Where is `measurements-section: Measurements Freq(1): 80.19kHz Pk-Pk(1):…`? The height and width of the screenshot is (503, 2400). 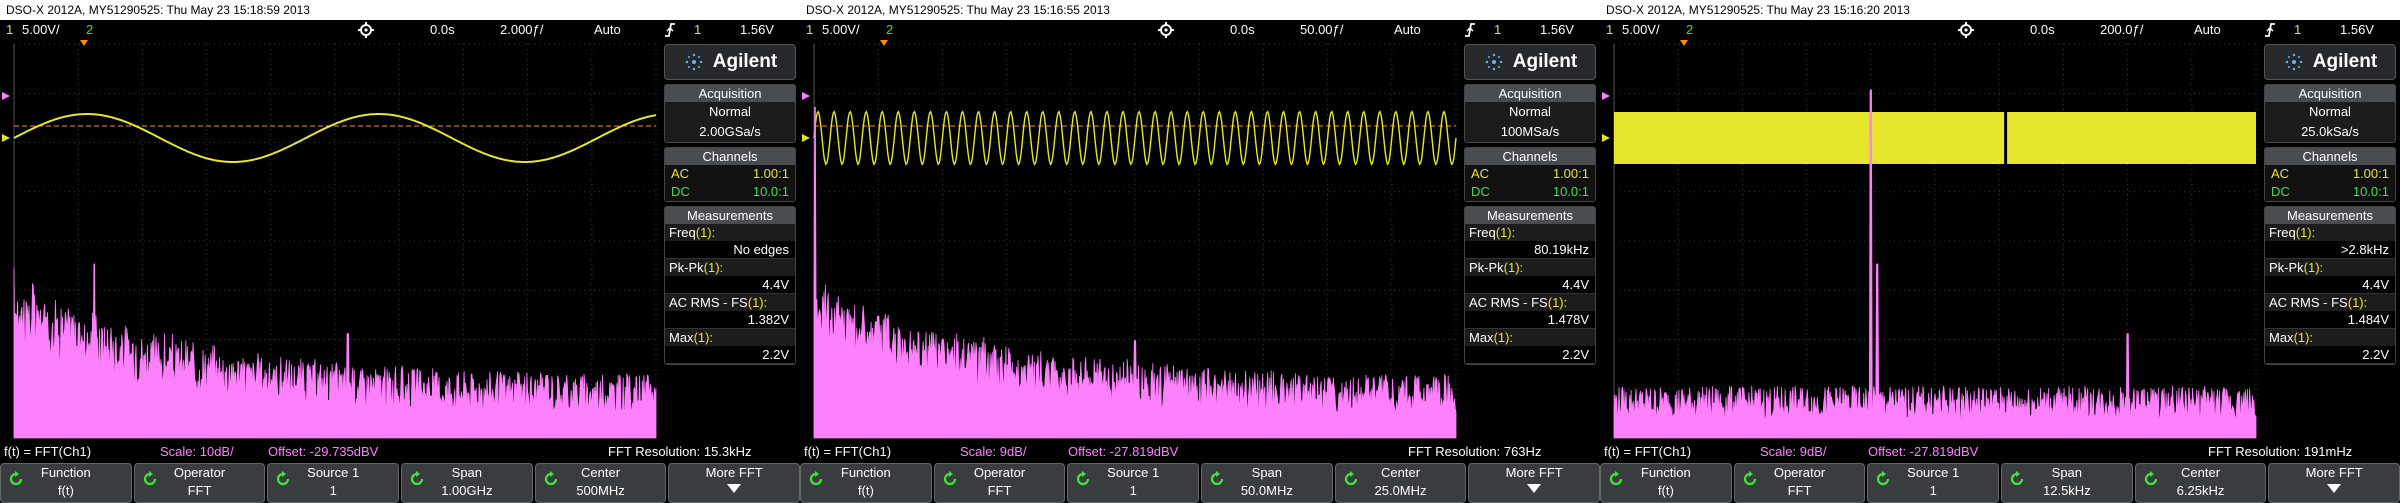 measurements-section: Measurements Freq(1): 80.19kHz Pk-Pk(1):… is located at coordinates (1530, 285).